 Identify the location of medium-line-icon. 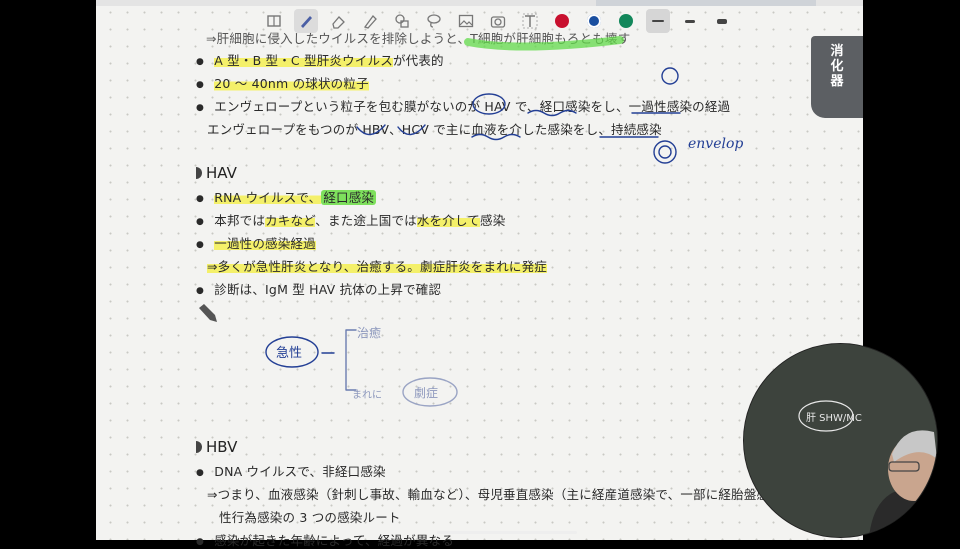
(690, 21).